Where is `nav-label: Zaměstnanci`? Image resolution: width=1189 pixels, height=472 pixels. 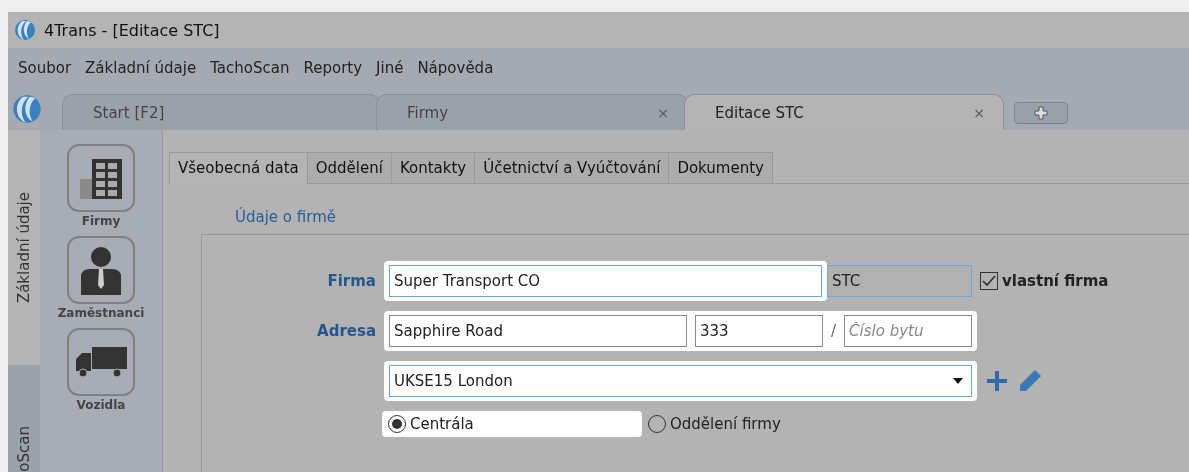 nav-label: Zaměstnanci is located at coordinates (101, 313).